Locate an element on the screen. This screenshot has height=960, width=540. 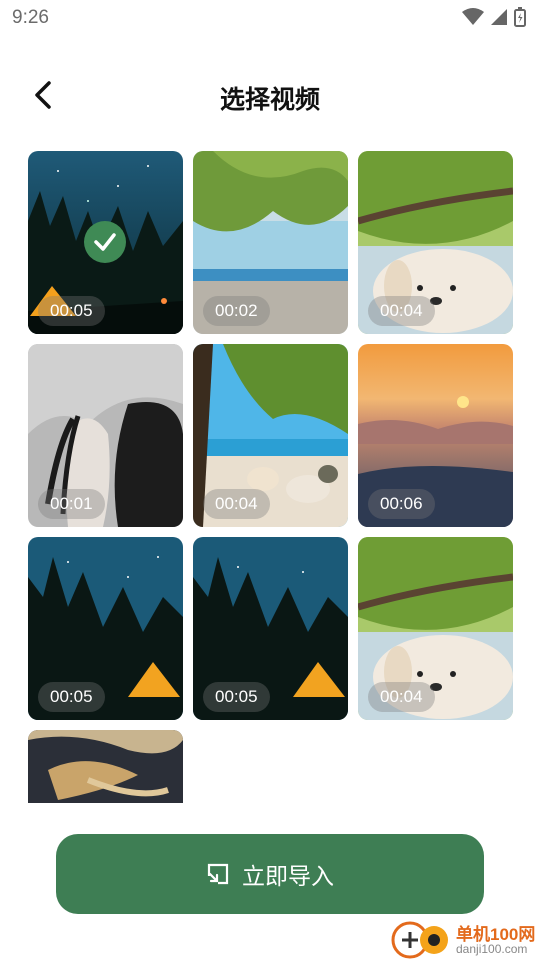
import-now-button: 立即导入 is located at coordinates (270, 874).